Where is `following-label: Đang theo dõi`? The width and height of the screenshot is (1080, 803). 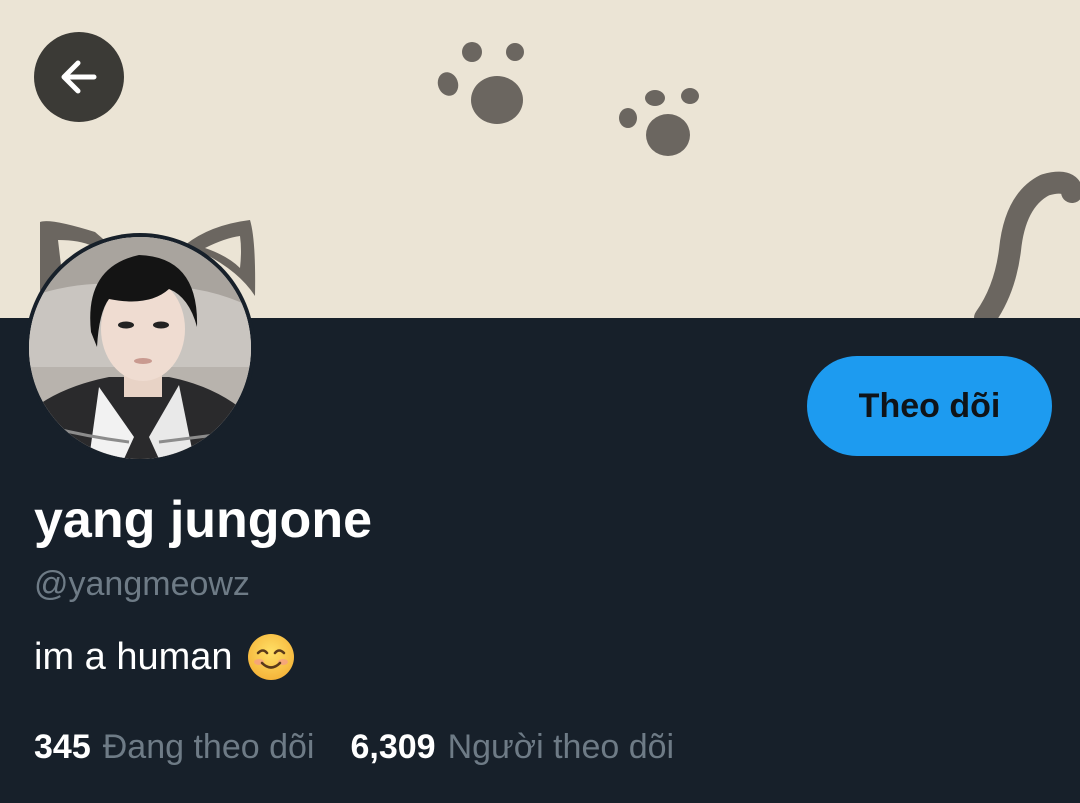 following-label: Đang theo dõi is located at coordinates (208, 747).